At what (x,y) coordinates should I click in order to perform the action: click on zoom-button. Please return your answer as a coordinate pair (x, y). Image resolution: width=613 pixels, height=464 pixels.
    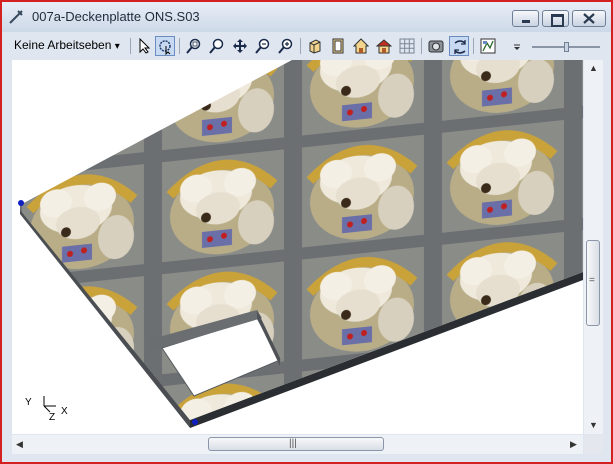
    Looking at the image, I should click on (217, 46).